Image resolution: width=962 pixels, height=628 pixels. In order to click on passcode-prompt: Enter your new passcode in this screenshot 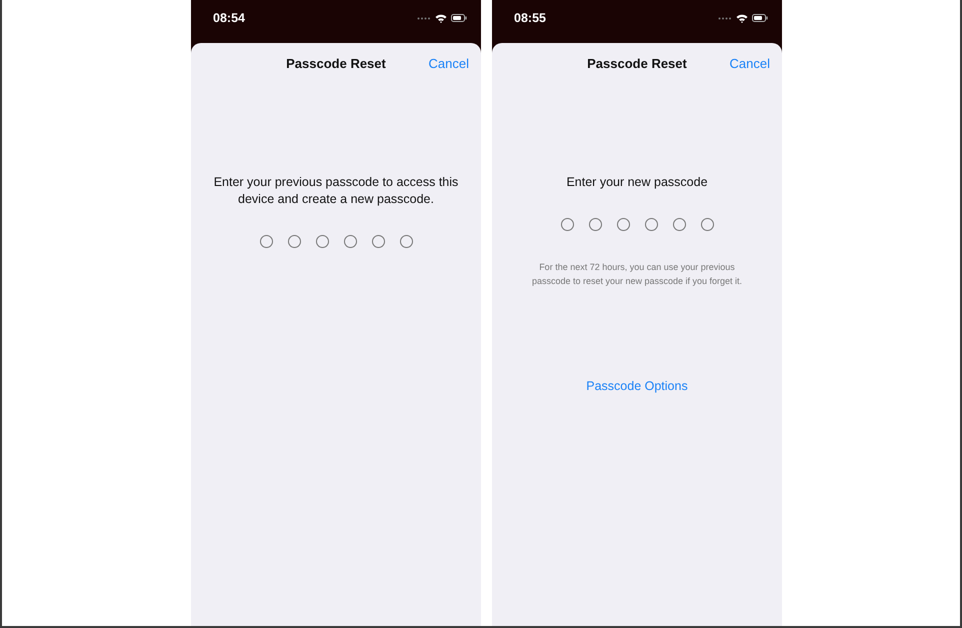, I will do `click(637, 182)`.